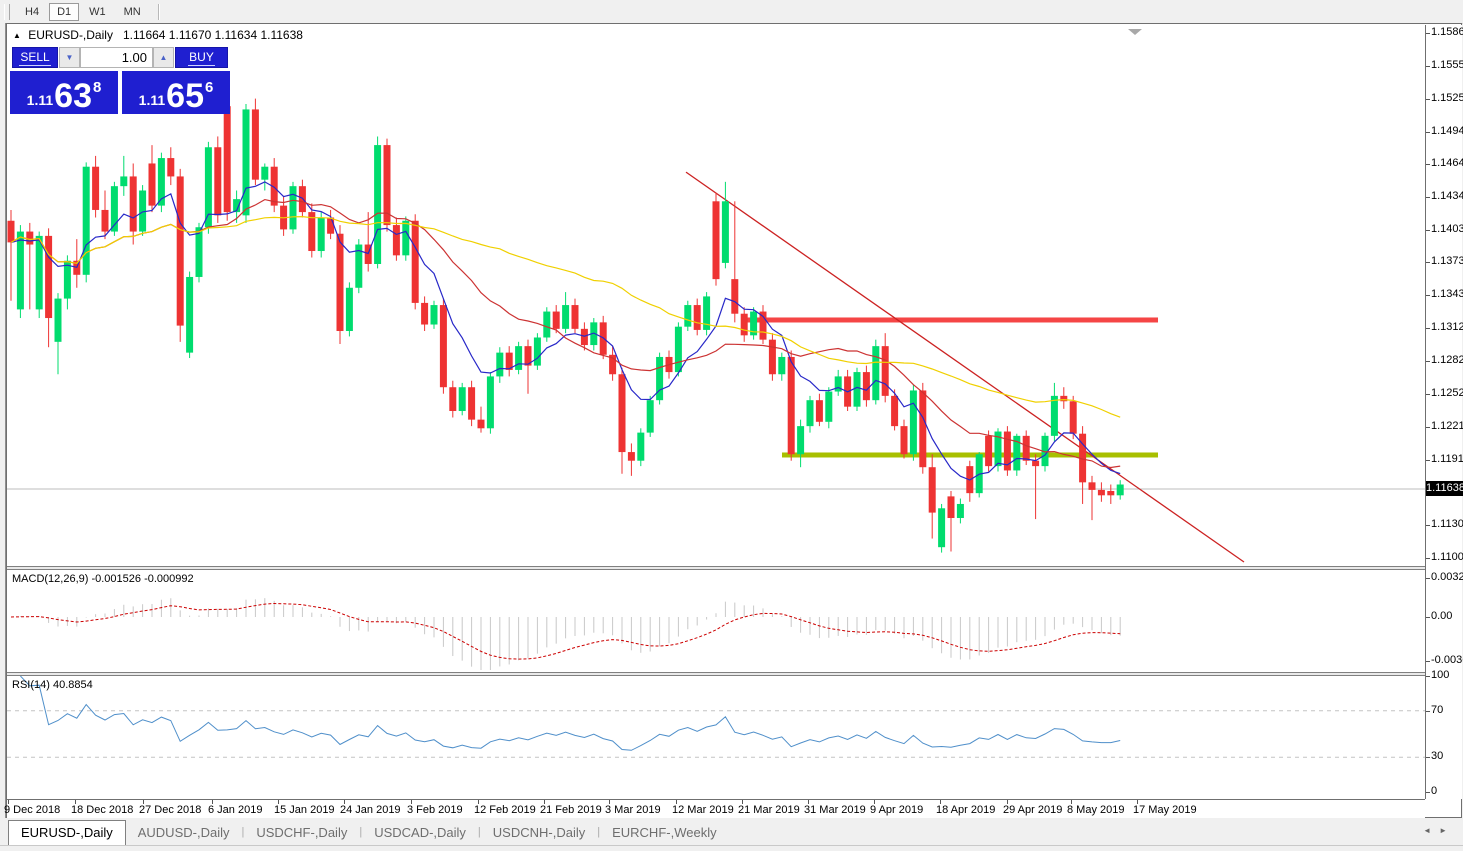 This screenshot has width=1463, height=851. I want to click on price-axis-label: 1.12520, so click(1447, 392).